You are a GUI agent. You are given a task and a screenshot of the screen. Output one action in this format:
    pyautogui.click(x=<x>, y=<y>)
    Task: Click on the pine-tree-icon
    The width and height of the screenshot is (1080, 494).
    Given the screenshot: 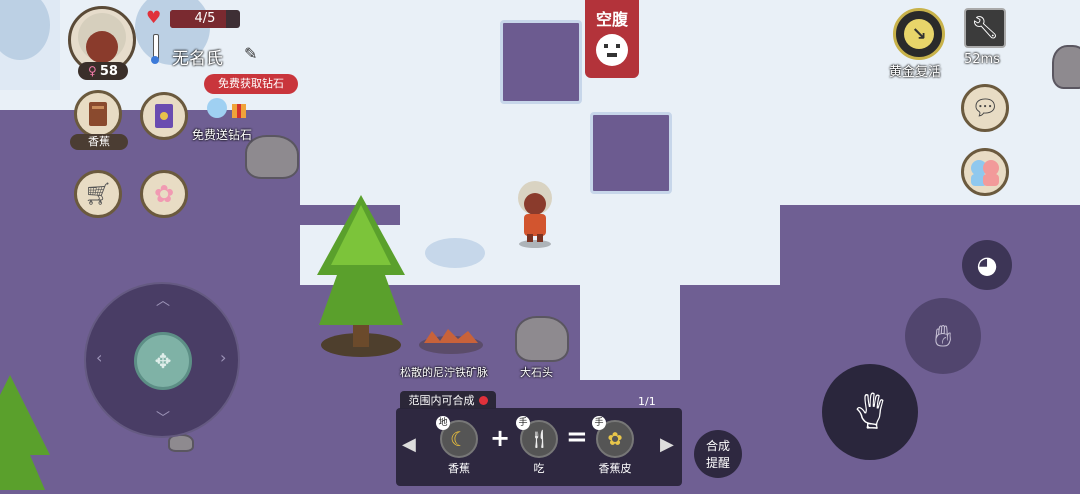 What is the action you would take?
    pyautogui.click(x=361, y=277)
    